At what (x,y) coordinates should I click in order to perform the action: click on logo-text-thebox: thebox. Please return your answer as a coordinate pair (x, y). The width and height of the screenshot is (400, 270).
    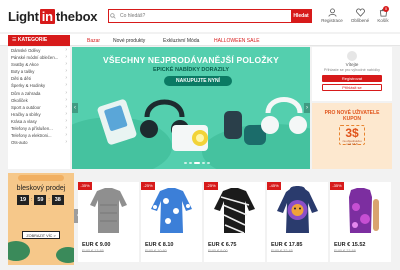
    Looking at the image, I should click on (76, 16).